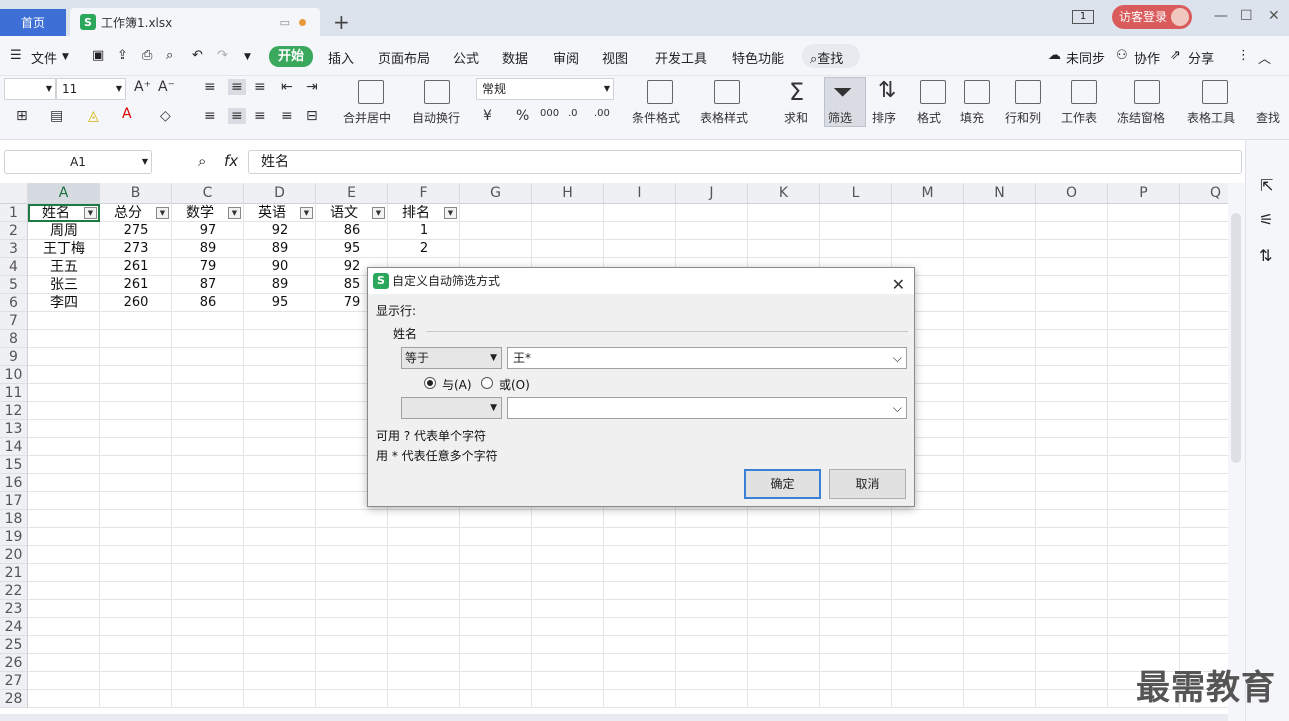 The height and width of the screenshot is (721, 1289). I want to click on row-header: 10, so click(14, 375).